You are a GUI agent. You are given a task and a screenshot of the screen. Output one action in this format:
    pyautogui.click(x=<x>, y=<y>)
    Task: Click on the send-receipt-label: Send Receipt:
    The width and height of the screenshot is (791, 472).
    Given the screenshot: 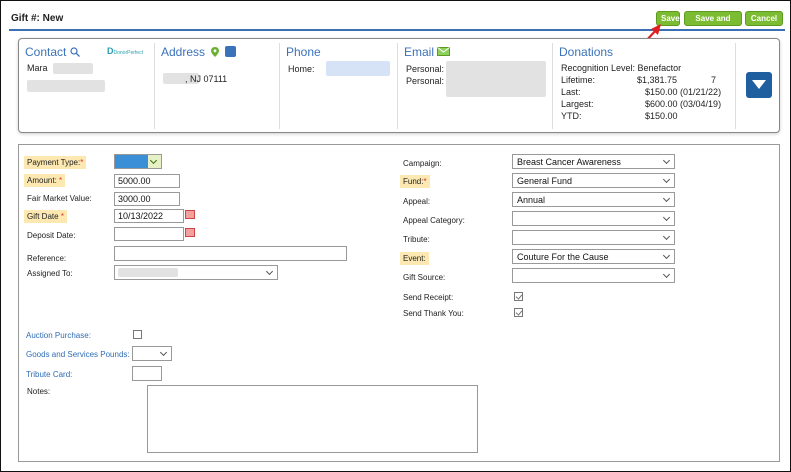 What is the action you would take?
    pyautogui.click(x=428, y=297)
    